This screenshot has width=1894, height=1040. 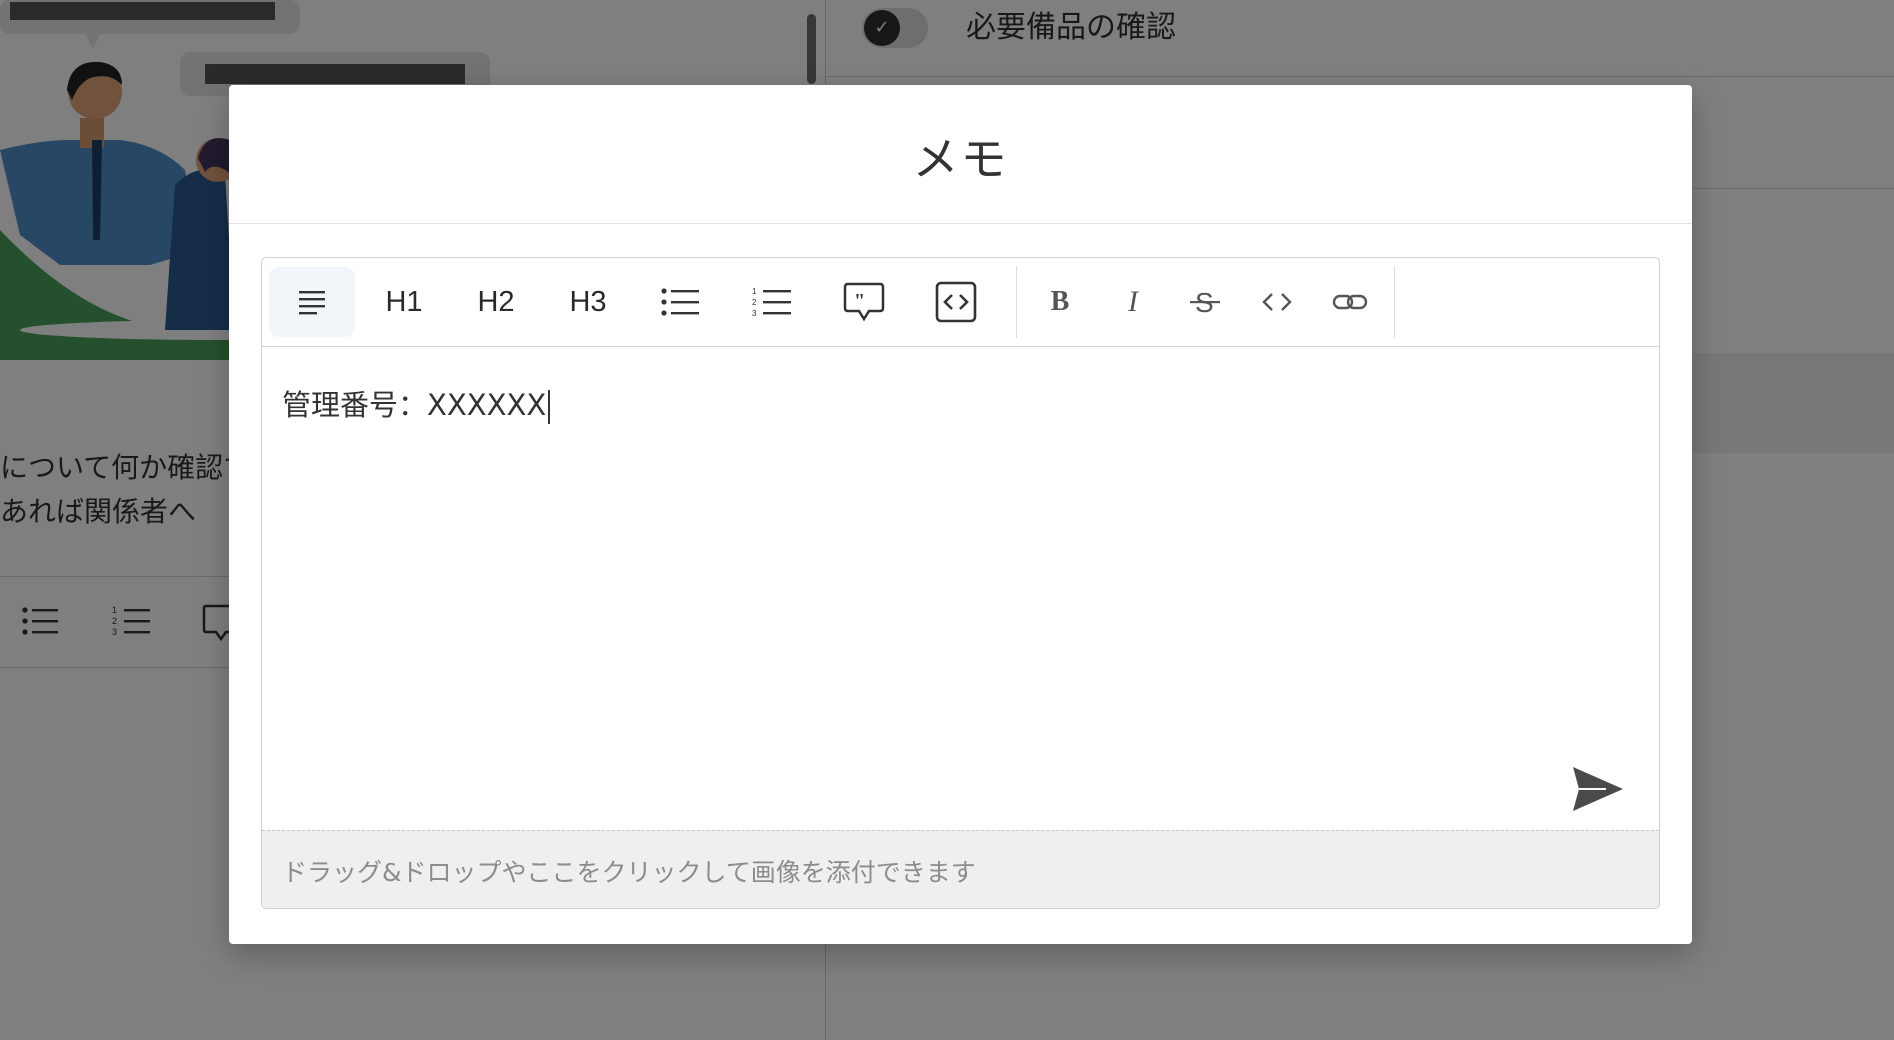 I want to click on paragraph-icon, so click(x=312, y=303).